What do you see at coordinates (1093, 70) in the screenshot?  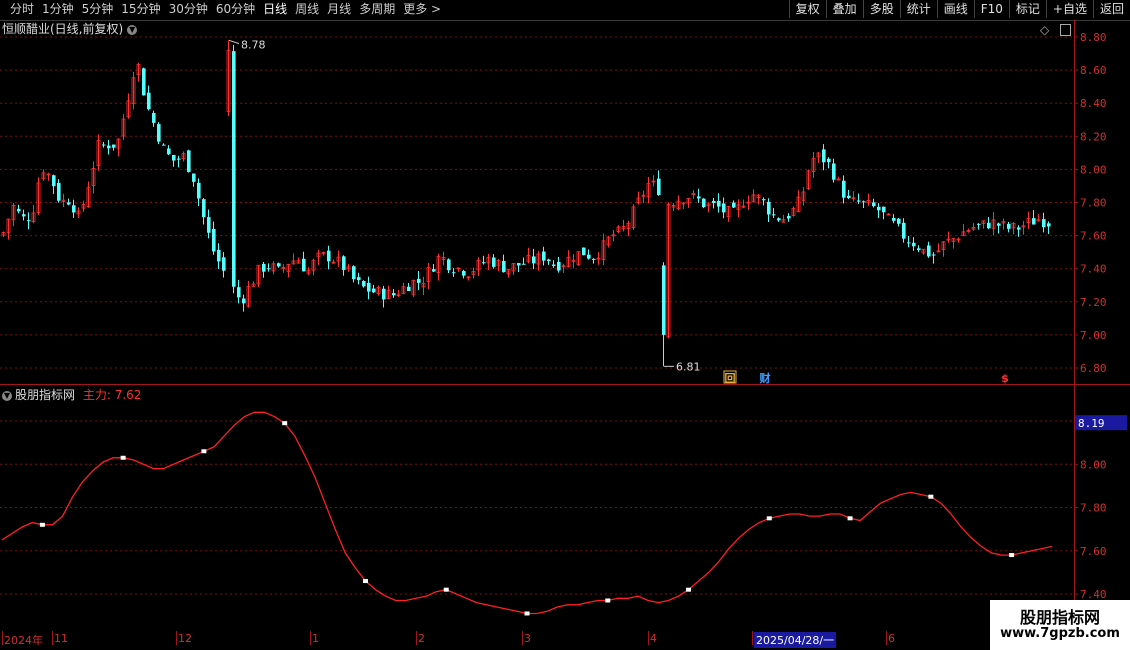 I see `price-tick: 8.60` at bounding box center [1093, 70].